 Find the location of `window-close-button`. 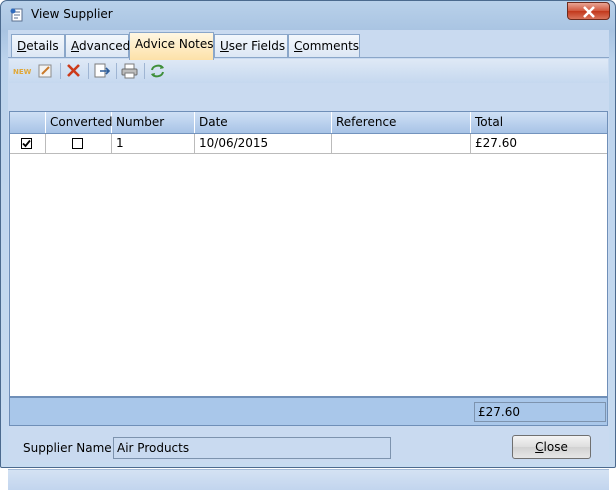

window-close-button is located at coordinates (588, 11).